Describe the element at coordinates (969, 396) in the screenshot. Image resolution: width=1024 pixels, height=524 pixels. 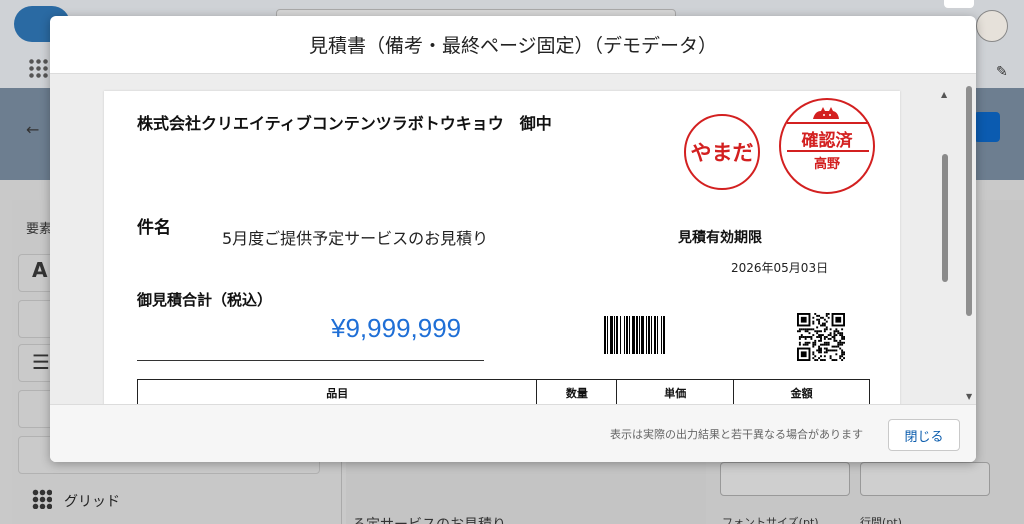
I see `scroll-down-icon: ▼` at that location.